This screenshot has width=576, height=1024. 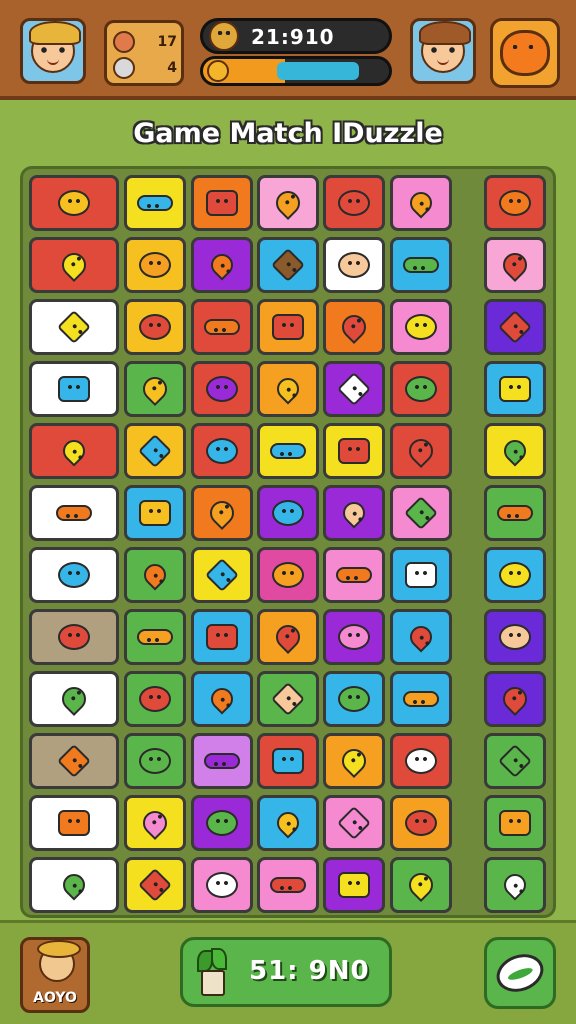 I want to click on tree-icon, so click(x=515, y=823).